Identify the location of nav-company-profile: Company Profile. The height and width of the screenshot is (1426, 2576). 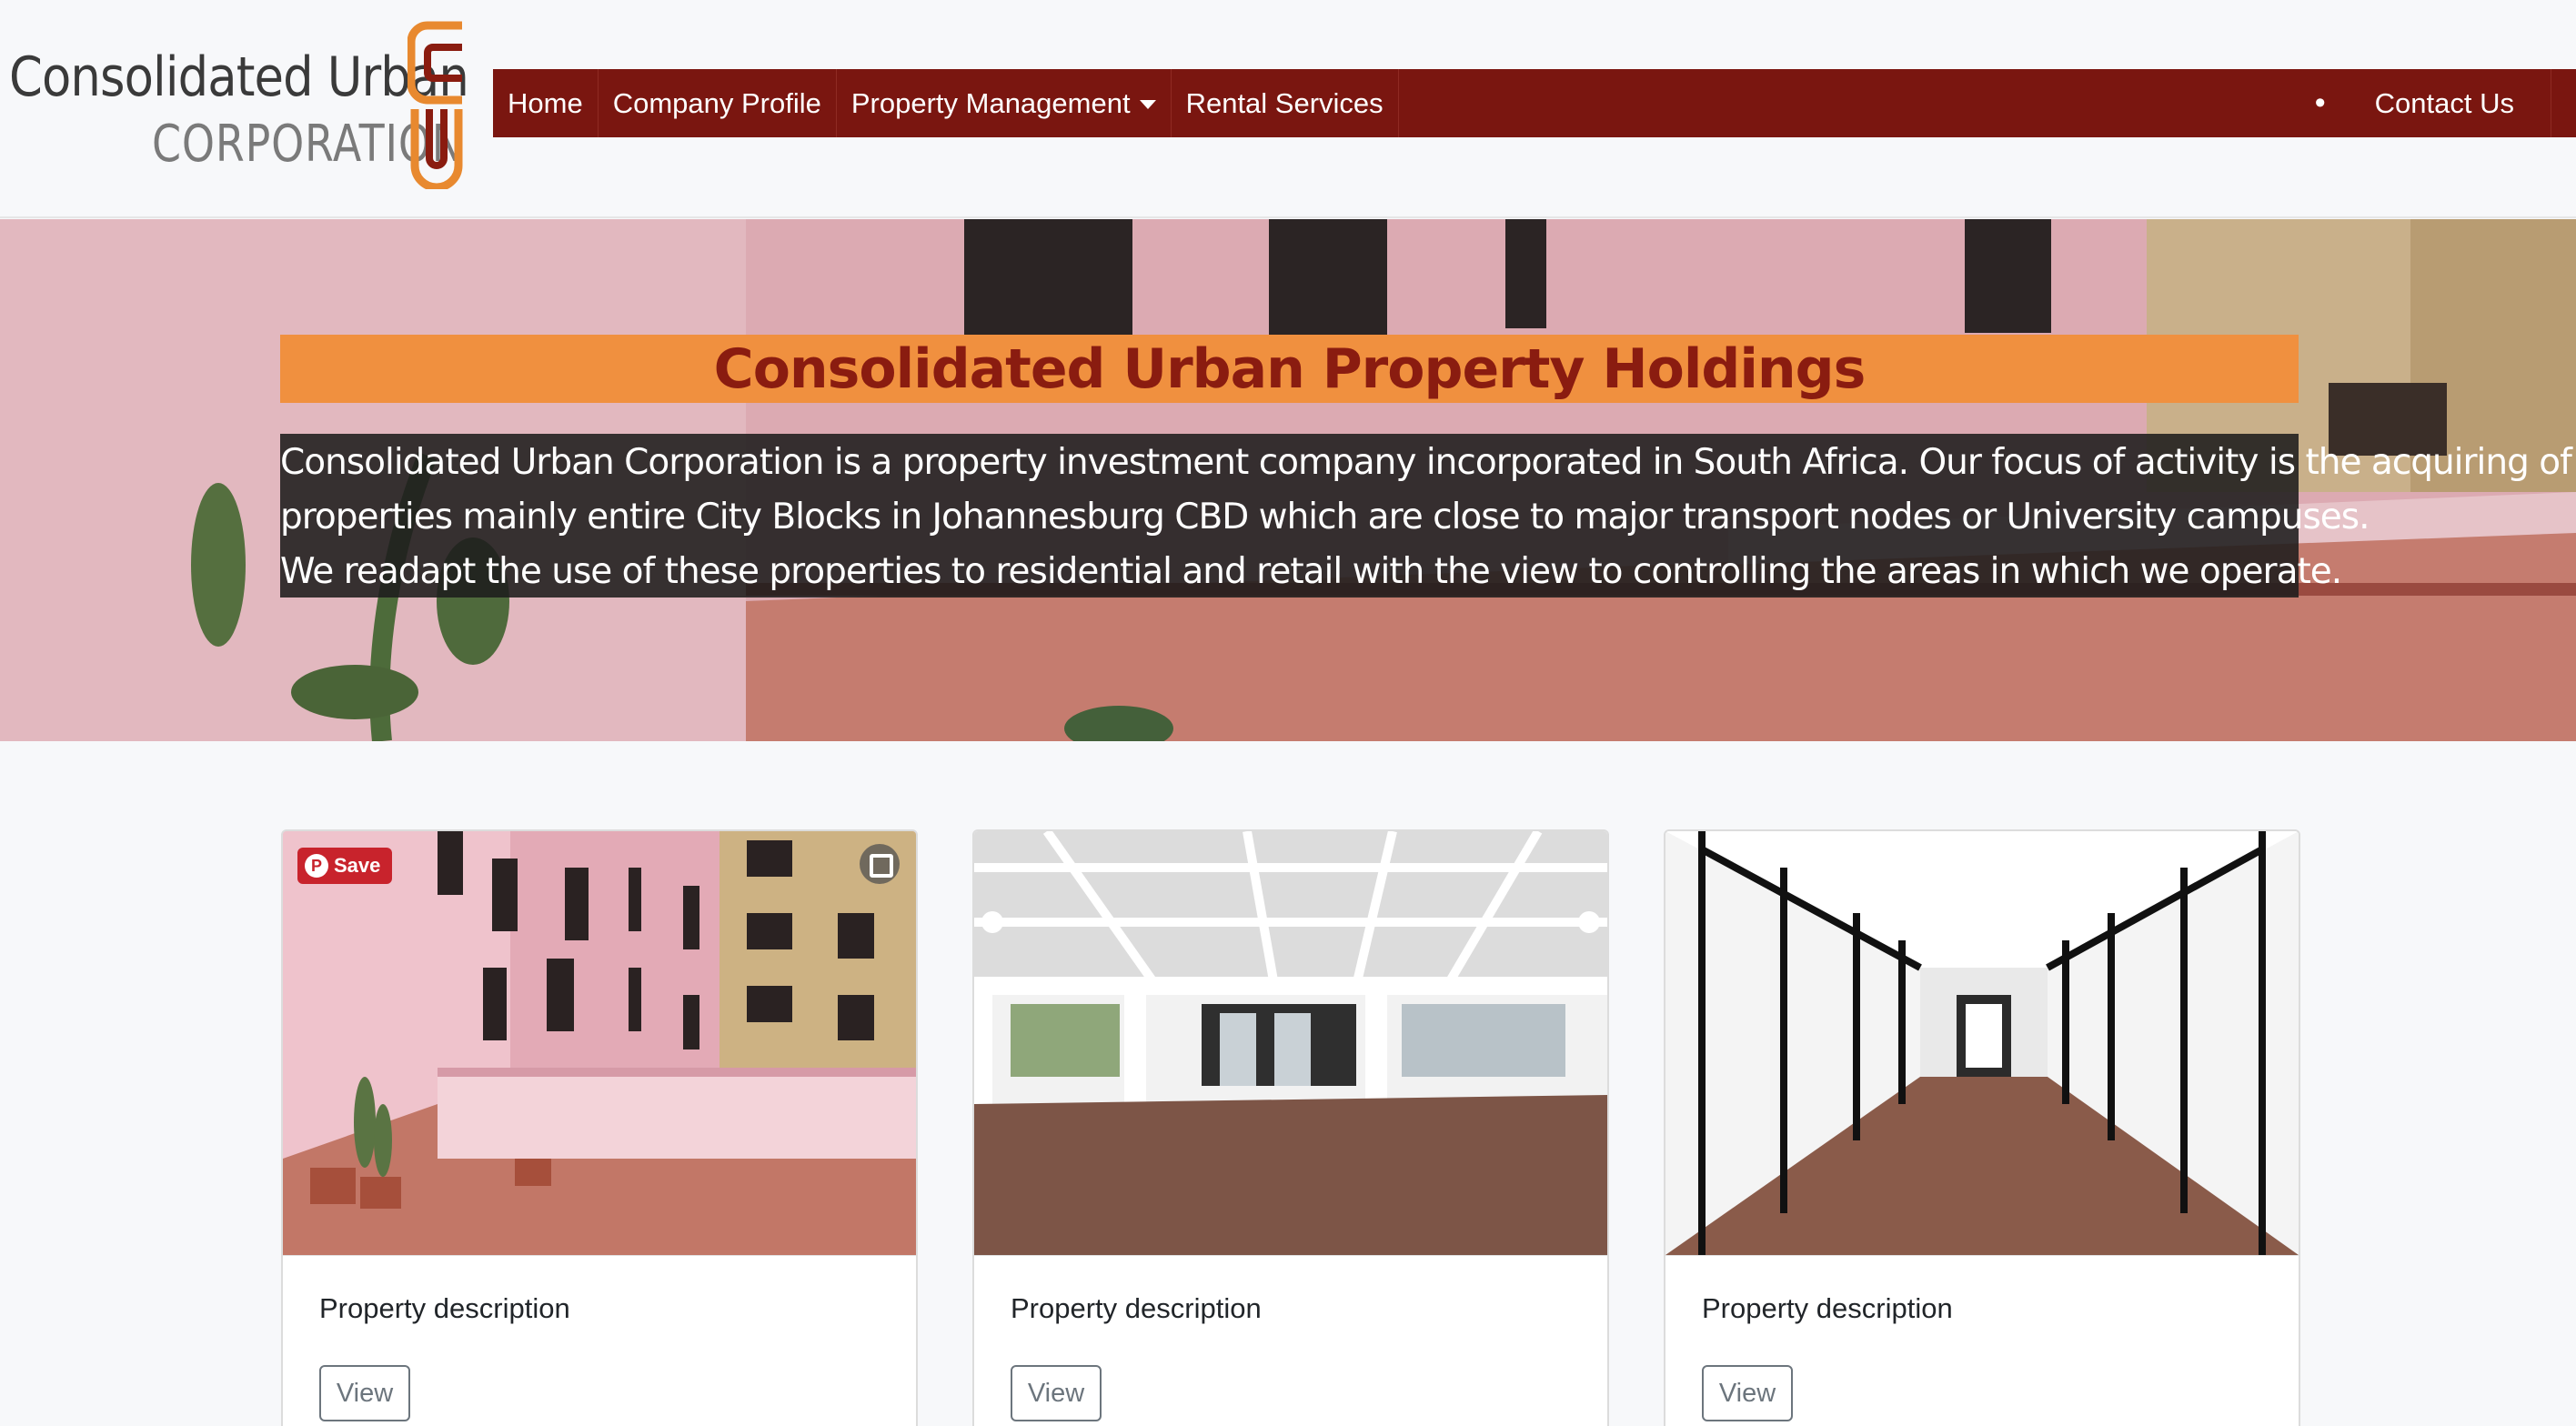
(718, 103).